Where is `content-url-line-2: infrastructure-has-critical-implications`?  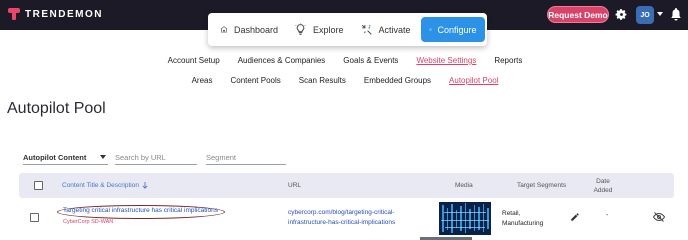
content-url-line-2: infrastructure-has-critical-implications is located at coordinates (342, 222).